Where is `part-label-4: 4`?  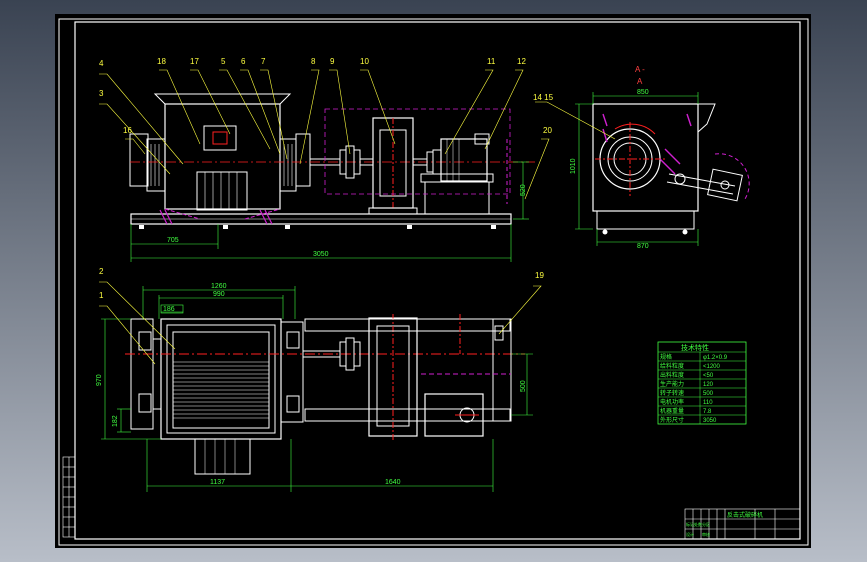 part-label-4: 4 is located at coordinates (101, 63).